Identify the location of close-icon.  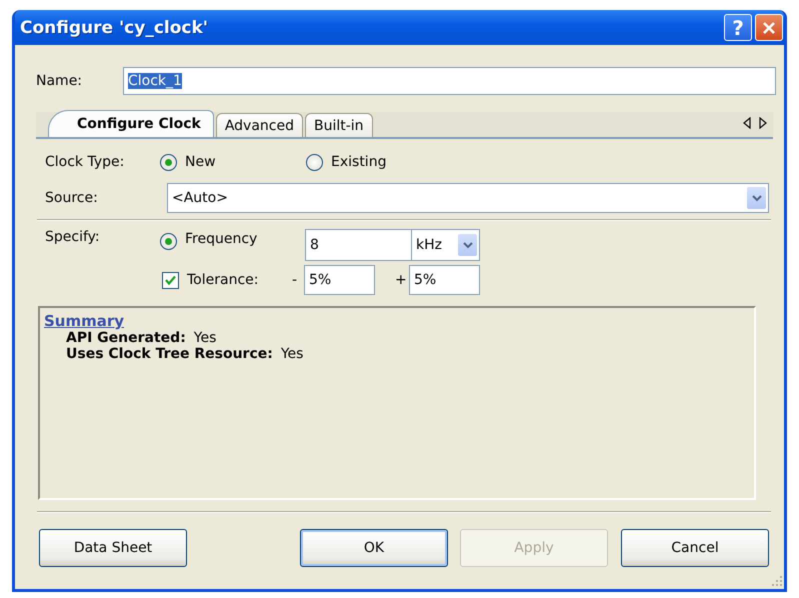
(769, 28).